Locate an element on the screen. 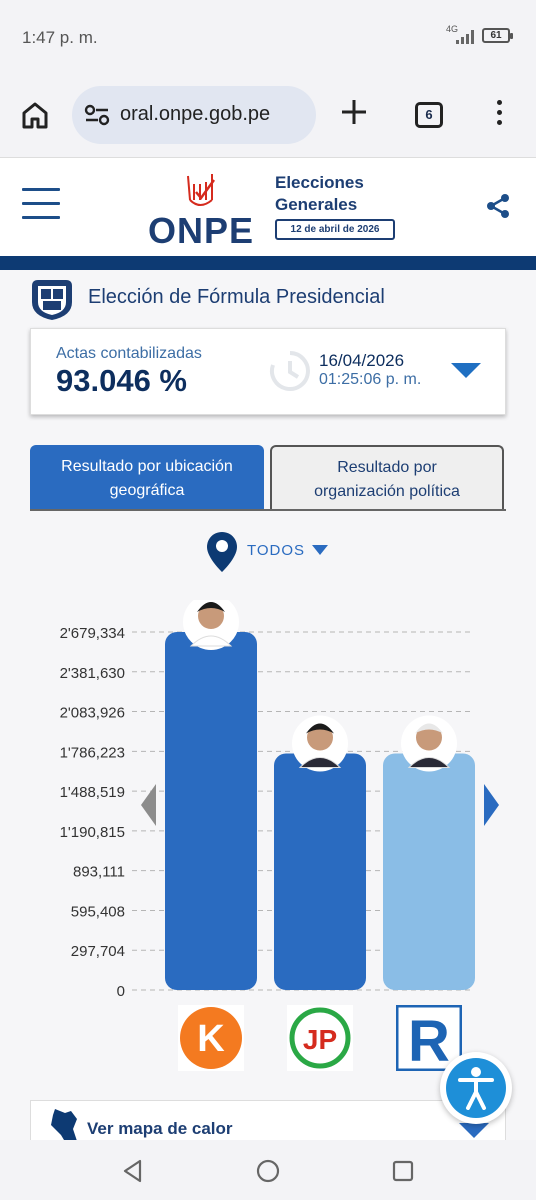  y-tick-label: 595,408 is located at coordinates (98, 911).